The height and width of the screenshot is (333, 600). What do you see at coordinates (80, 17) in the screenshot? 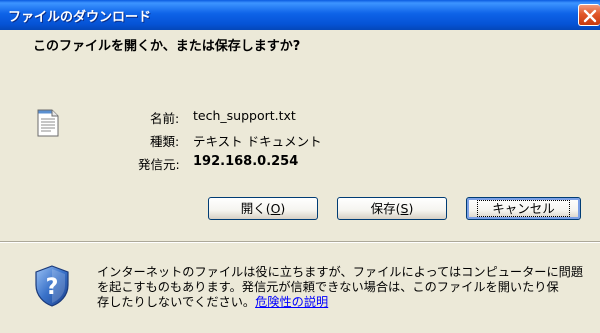
I see `window-title: ファイルのダウンロード` at bounding box center [80, 17].